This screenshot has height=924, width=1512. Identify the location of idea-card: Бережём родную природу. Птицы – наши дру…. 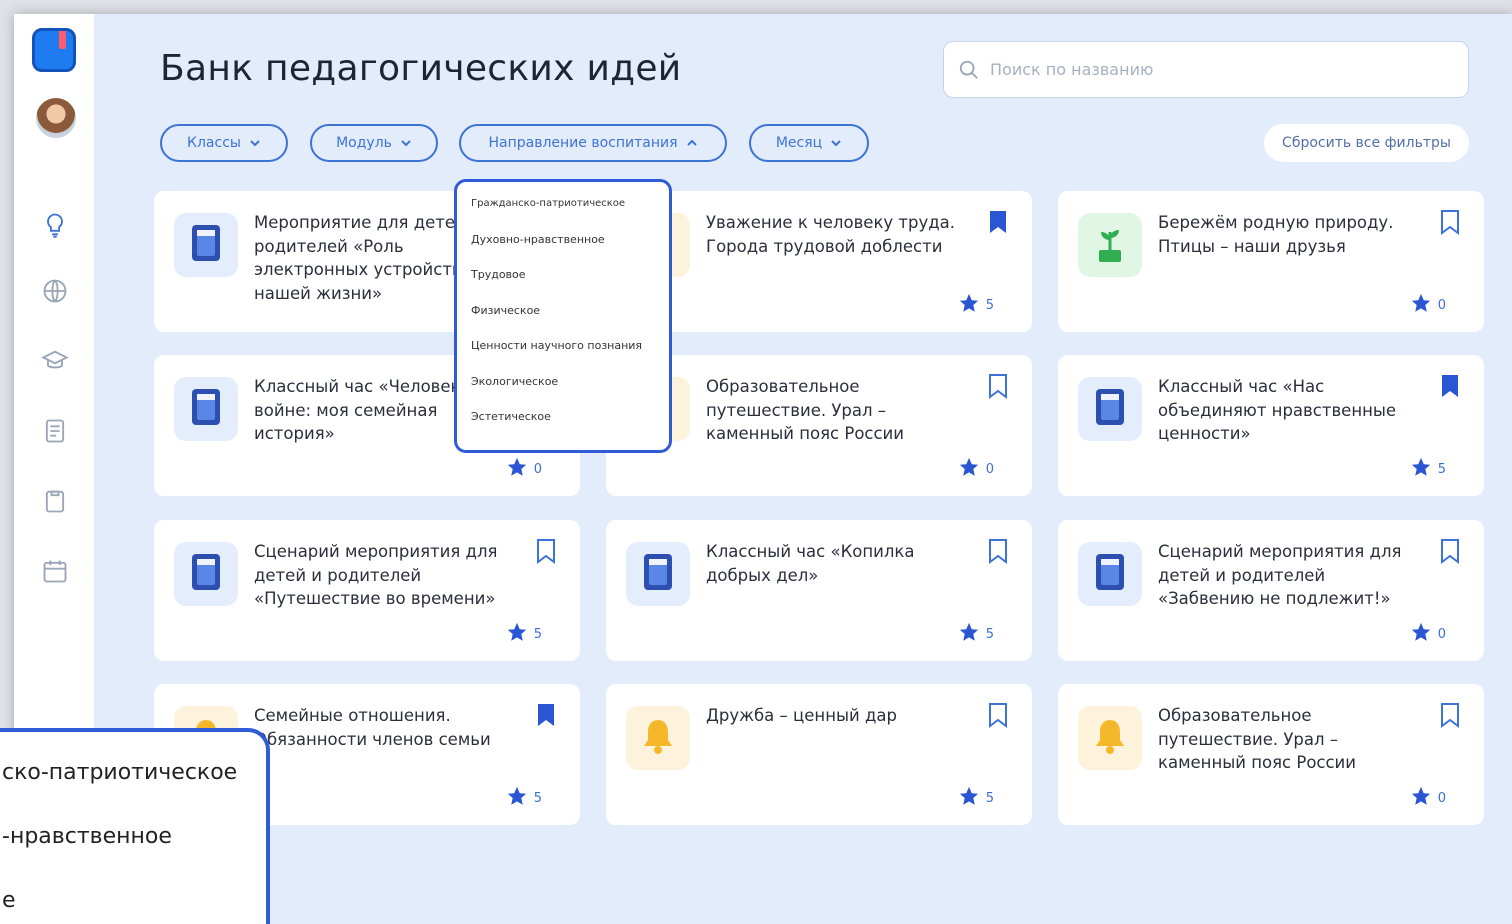
(1271, 261).